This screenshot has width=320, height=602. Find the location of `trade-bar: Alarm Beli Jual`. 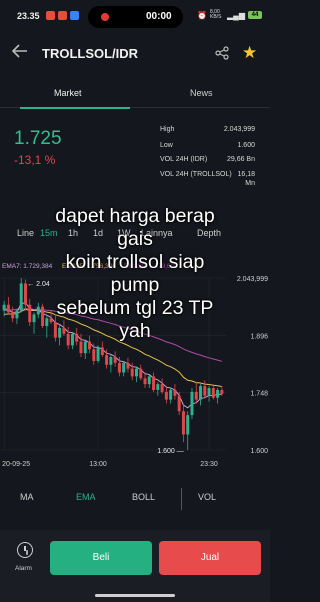

trade-bar: Alarm Beli Jual is located at coordinates (135, 566).